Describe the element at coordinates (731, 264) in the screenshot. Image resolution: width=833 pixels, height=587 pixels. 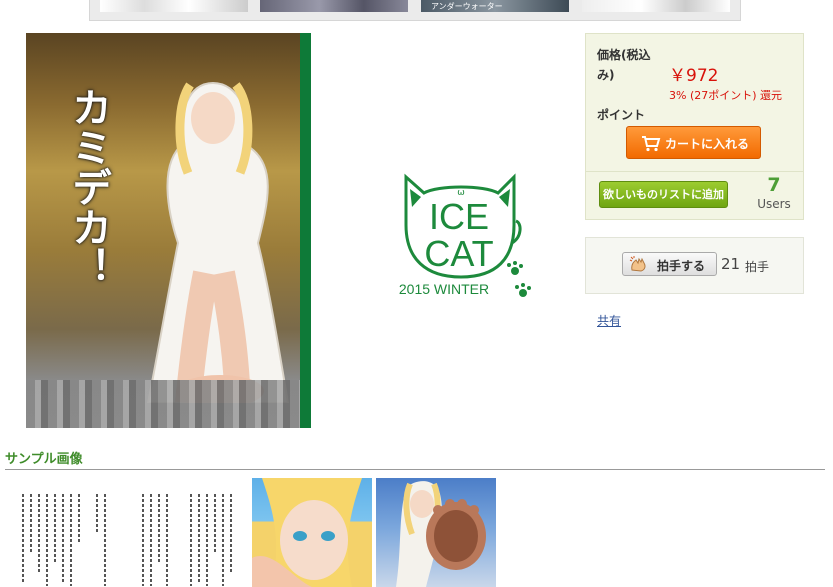
I see `applause-count: 21` at that location.